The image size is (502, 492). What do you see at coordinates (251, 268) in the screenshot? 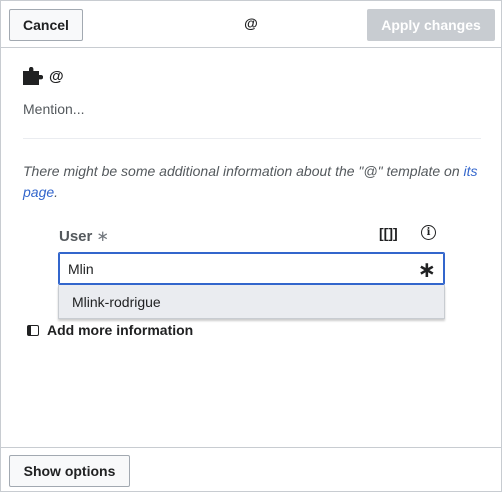
I see `user-input: Mlin ∗` at bounding box center [251, 268].